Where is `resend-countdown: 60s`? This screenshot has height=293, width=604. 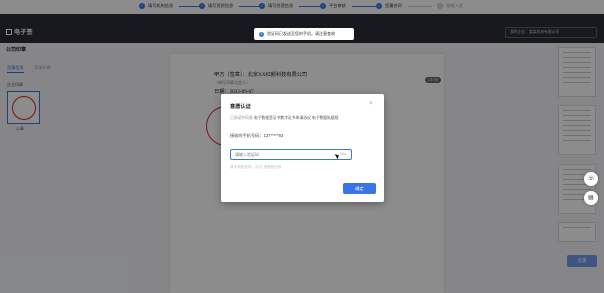
resend-countdown: 60s is located at coordinates (343, 154).